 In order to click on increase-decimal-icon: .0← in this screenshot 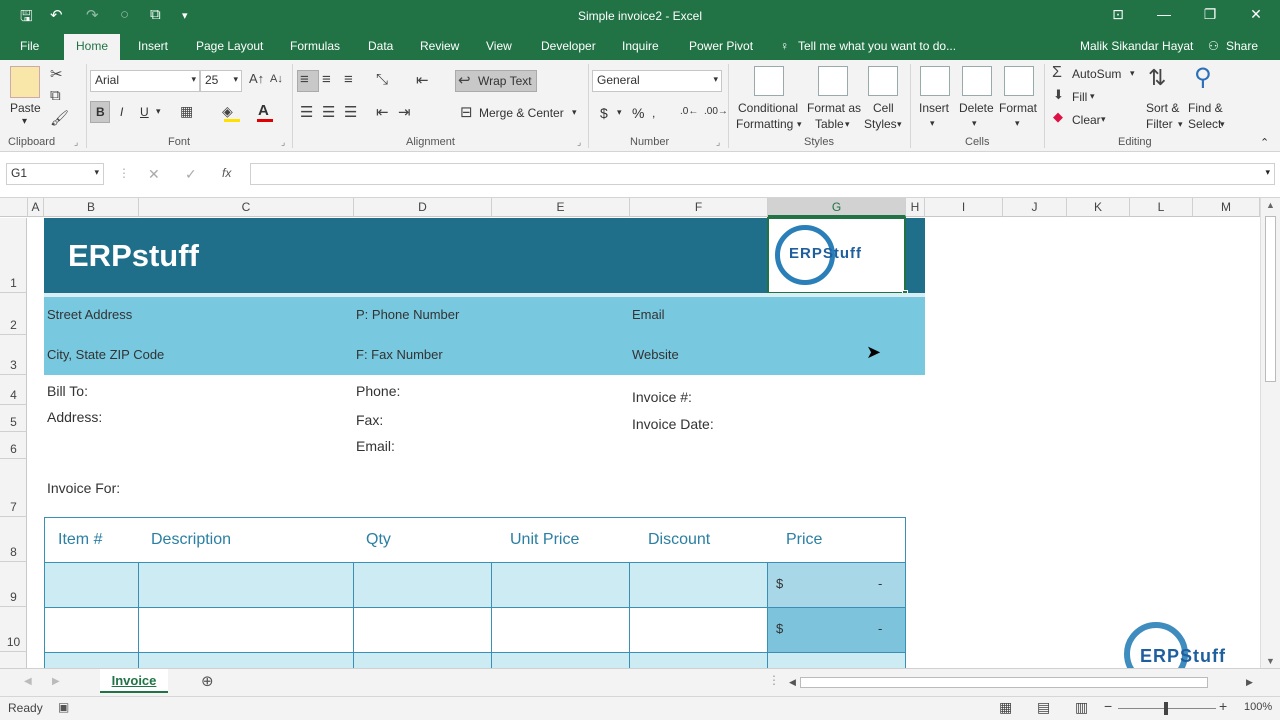, I will do `click(689, 111)`.